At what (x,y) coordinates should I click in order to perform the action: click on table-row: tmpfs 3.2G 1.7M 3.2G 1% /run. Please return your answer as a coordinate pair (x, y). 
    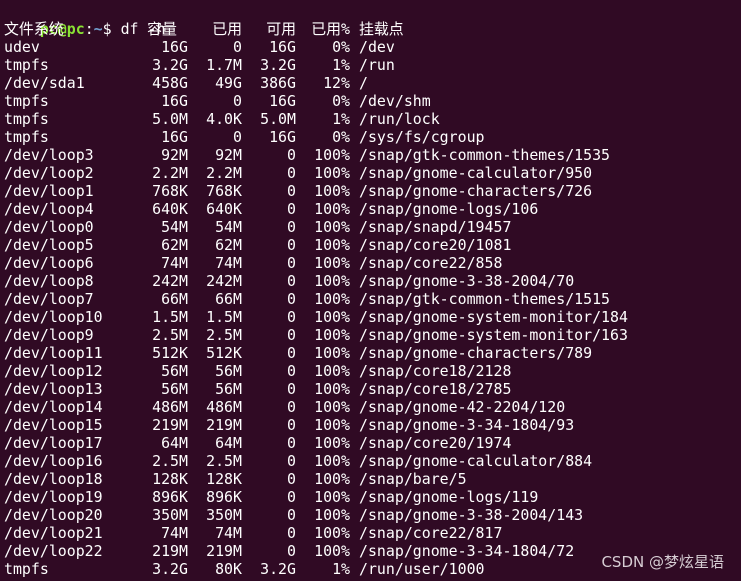
    Looking at the image, I should click on (199, 65).